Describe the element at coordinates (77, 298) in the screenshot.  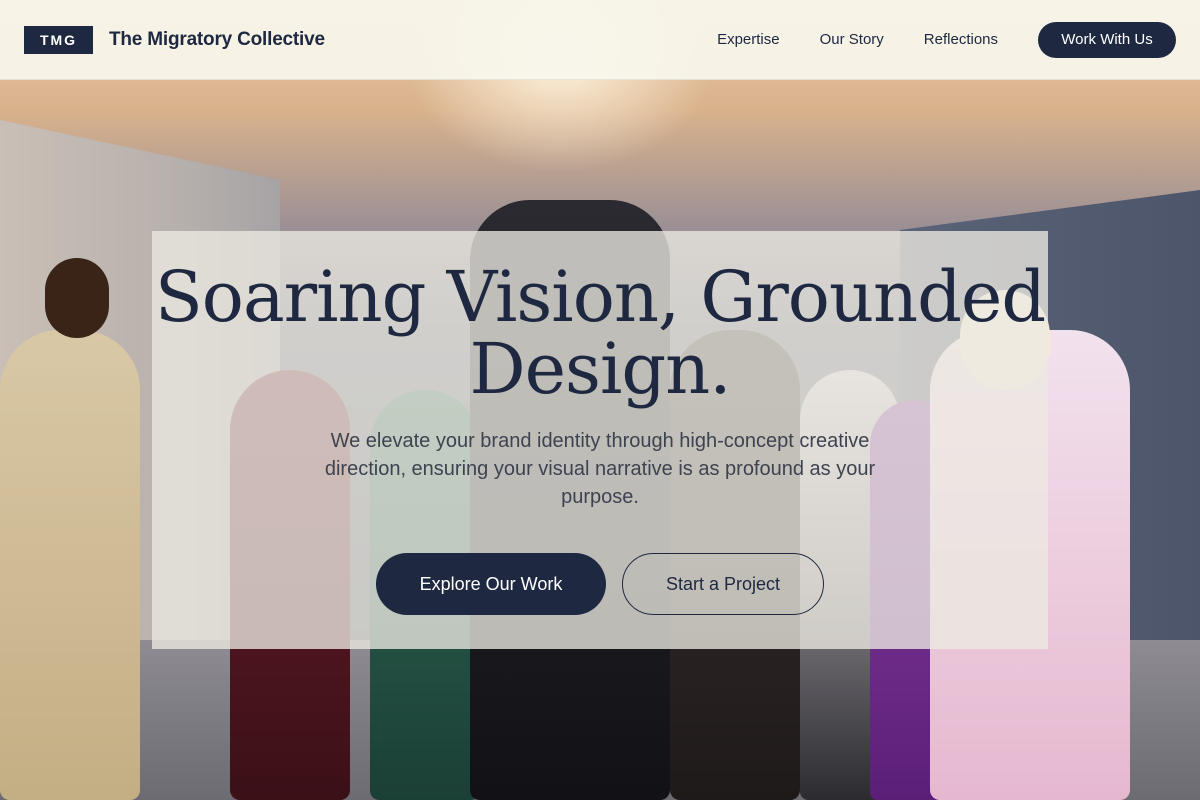
I see `person-head` at that location.